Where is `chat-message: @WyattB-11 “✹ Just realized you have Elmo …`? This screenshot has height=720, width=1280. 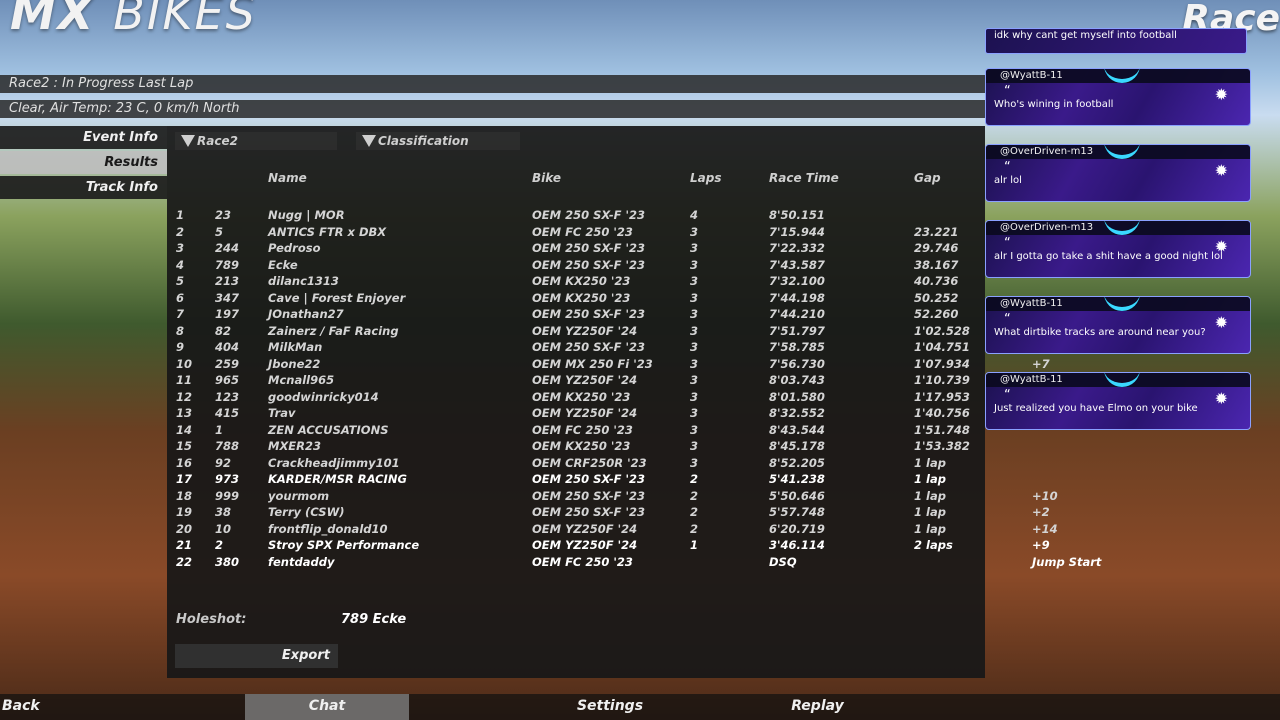
chat-message: @WyattB-11 “✹ Just realized you have Elmo … is located at coordinates (1118, 401).